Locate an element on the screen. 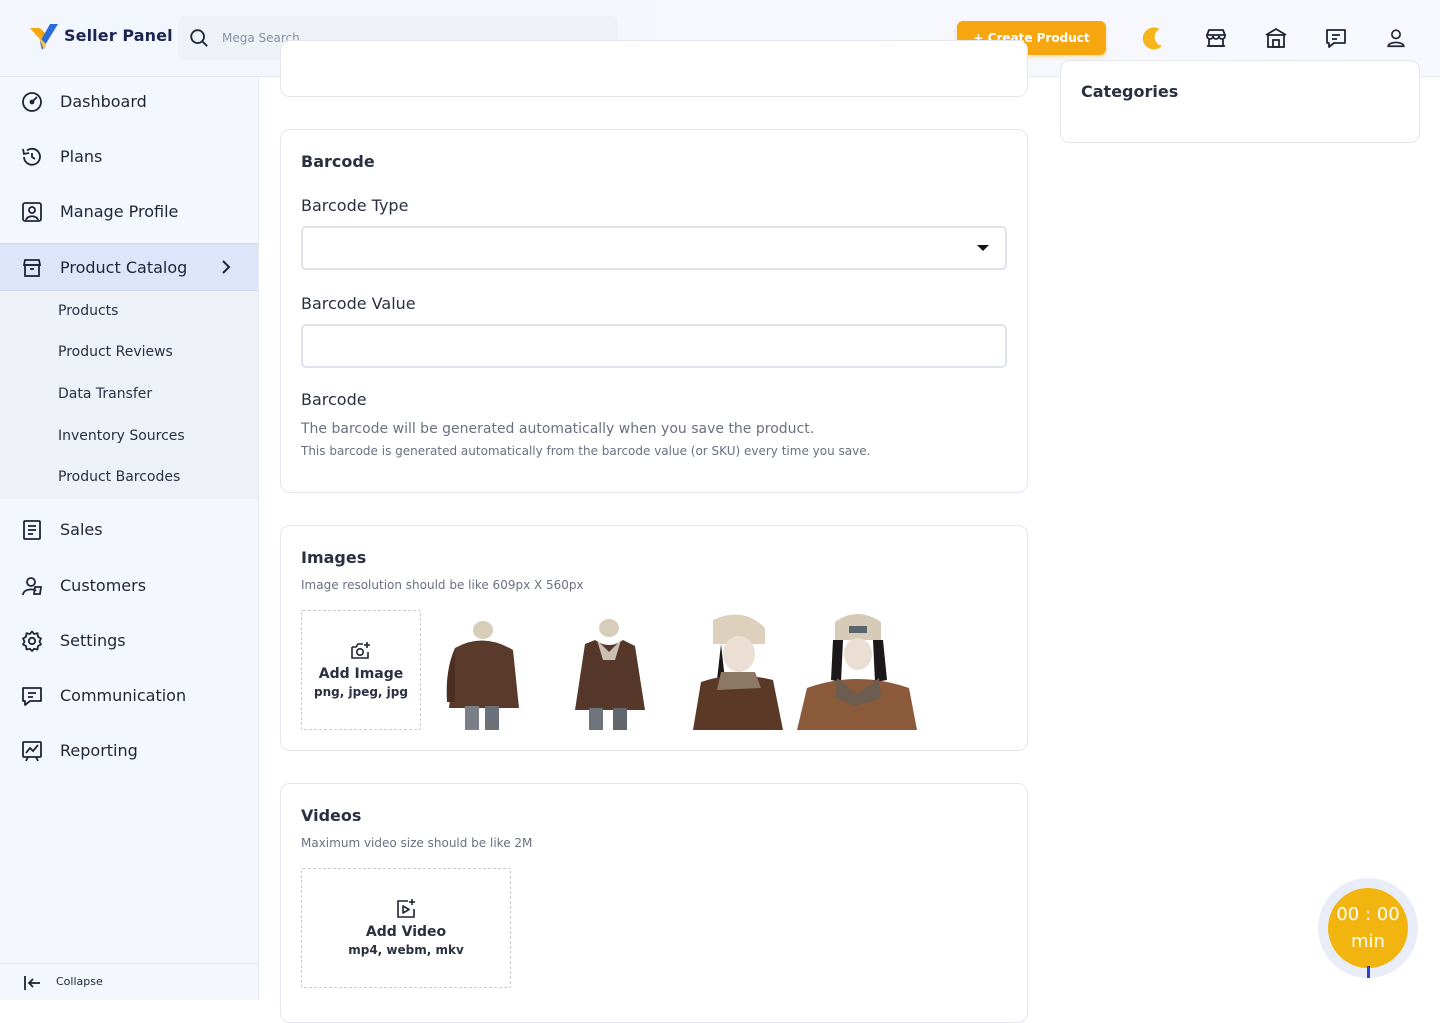  caret-down-icon is located at coordinates (983, 248).